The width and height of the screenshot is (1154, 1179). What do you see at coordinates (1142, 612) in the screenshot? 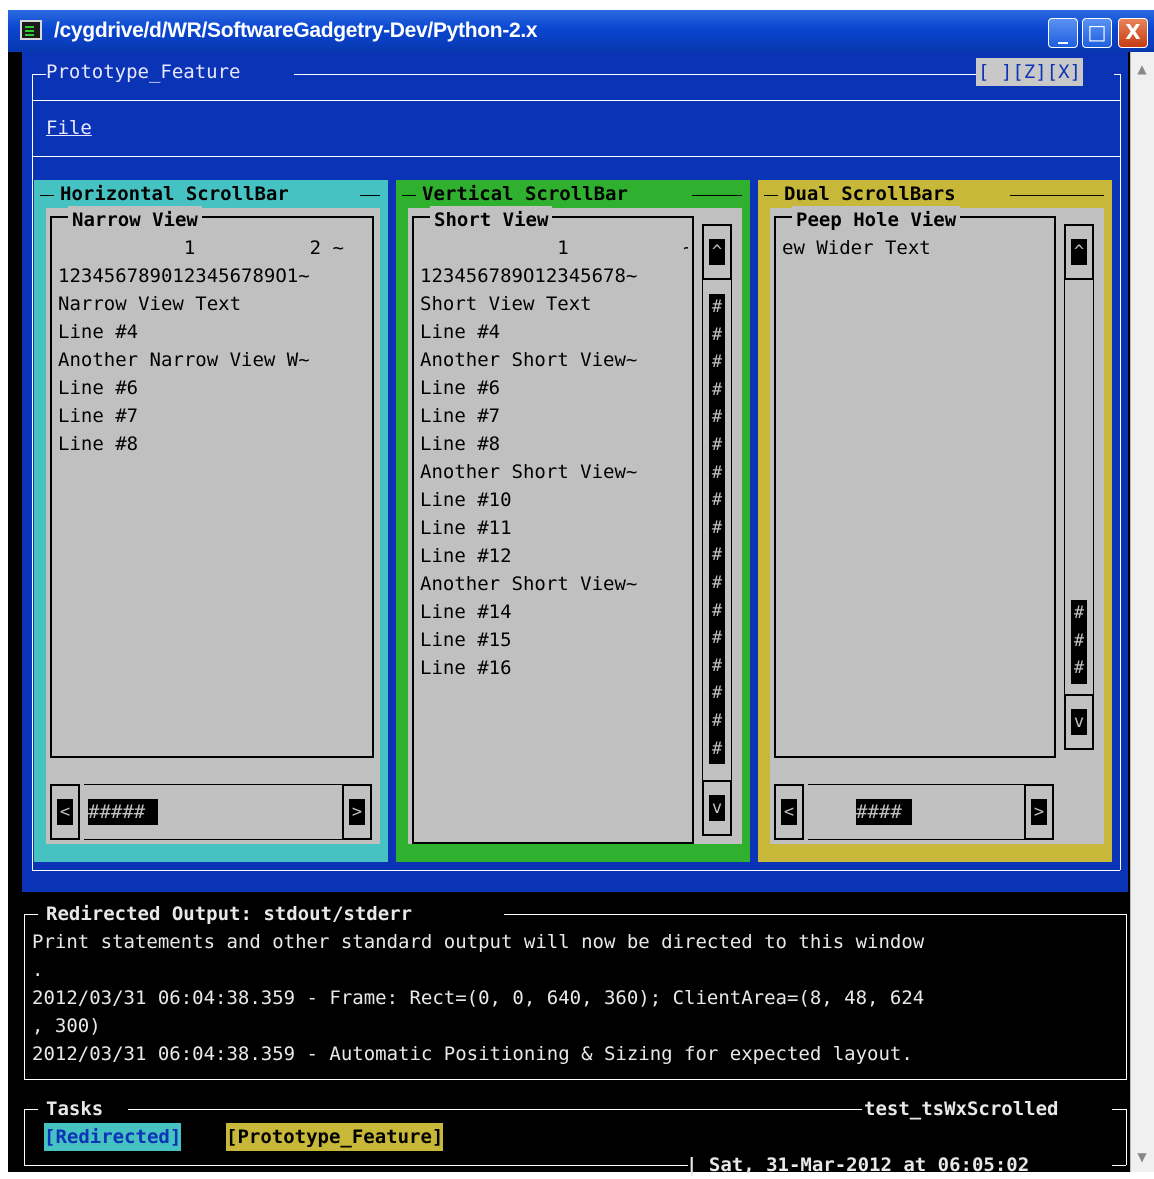
I see `terminal-scrollbar: ▲ ▼` at bounding box center [1142, 612].